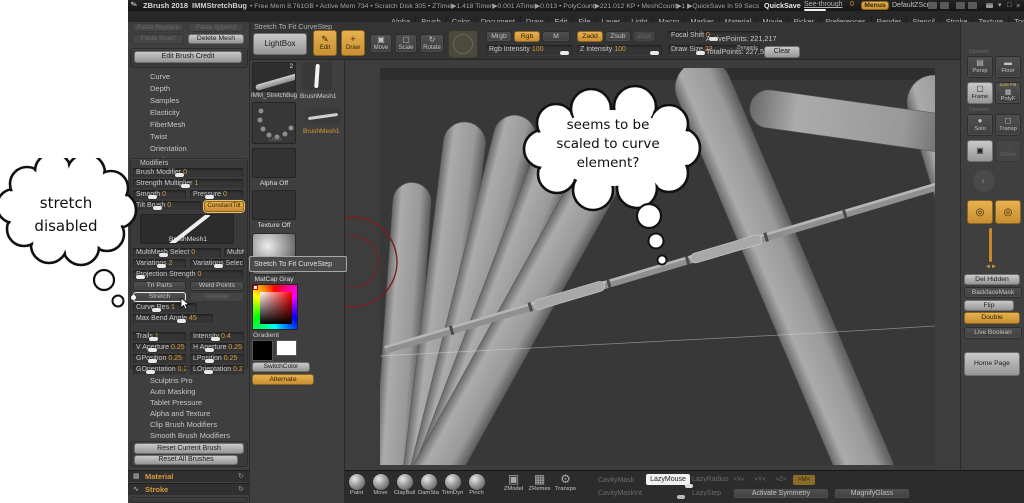 This screenshot has height=503, width=1024. What do you see at coordinates (217, 337) in the screenshot?
I see `intensity-slider: Intensity 0.4` at bounding box center [217, 337].